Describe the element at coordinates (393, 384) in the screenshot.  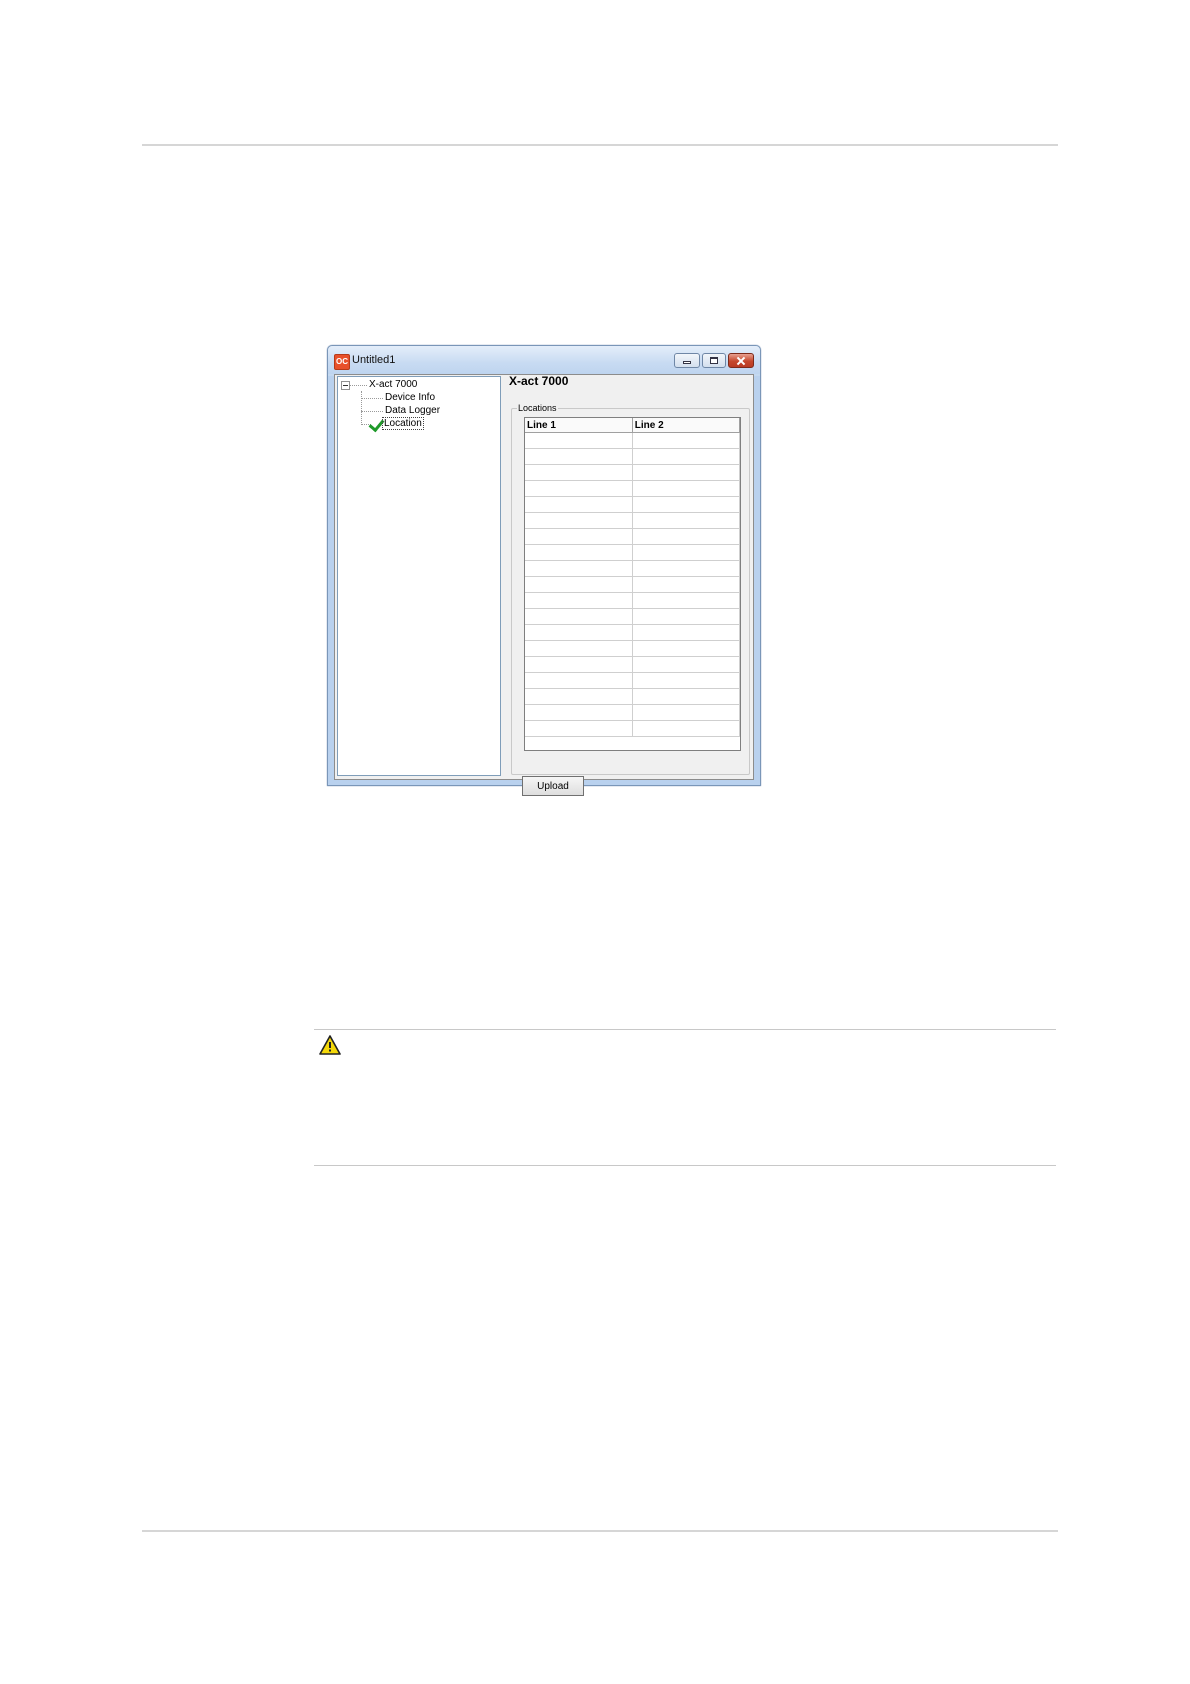
I see `tree-item-root: X-act 7000` at that location.